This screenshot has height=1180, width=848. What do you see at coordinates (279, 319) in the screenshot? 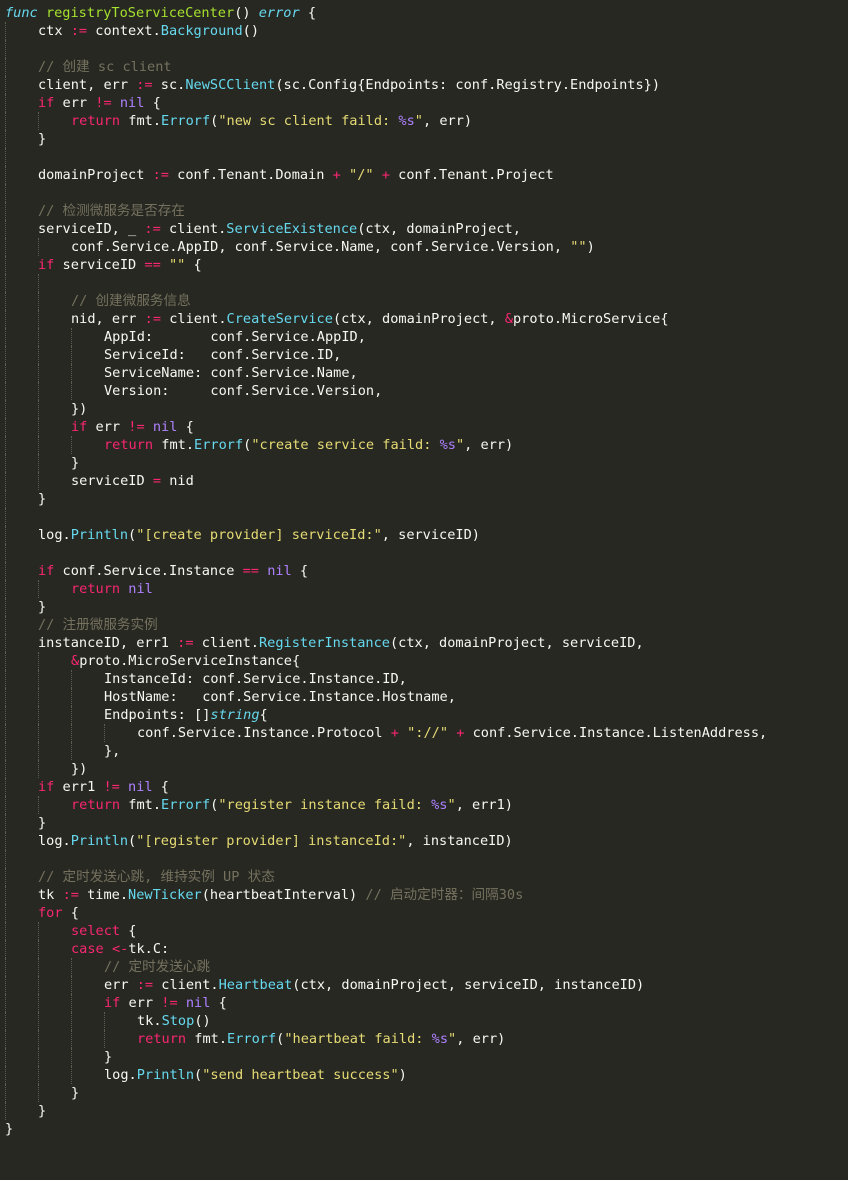
I see `code-token: CreateService` at bounding box center [279, 319].